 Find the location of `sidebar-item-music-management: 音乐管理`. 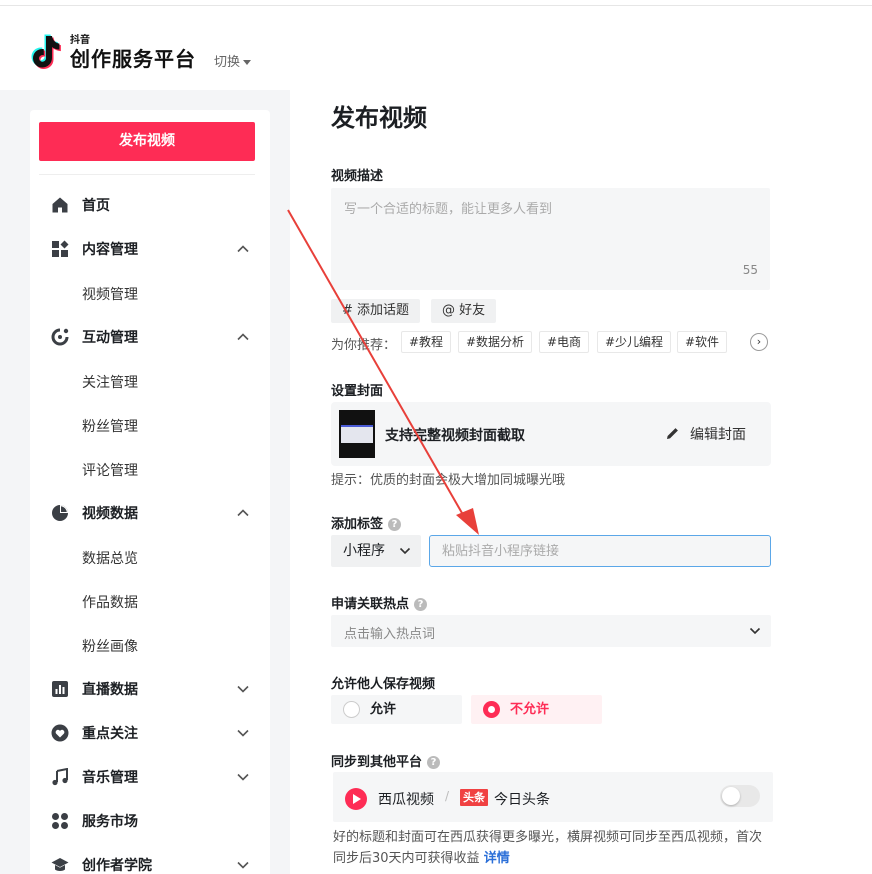

sidebar-item-music-management: 音乐管理 is located at coordinates (150, 777).